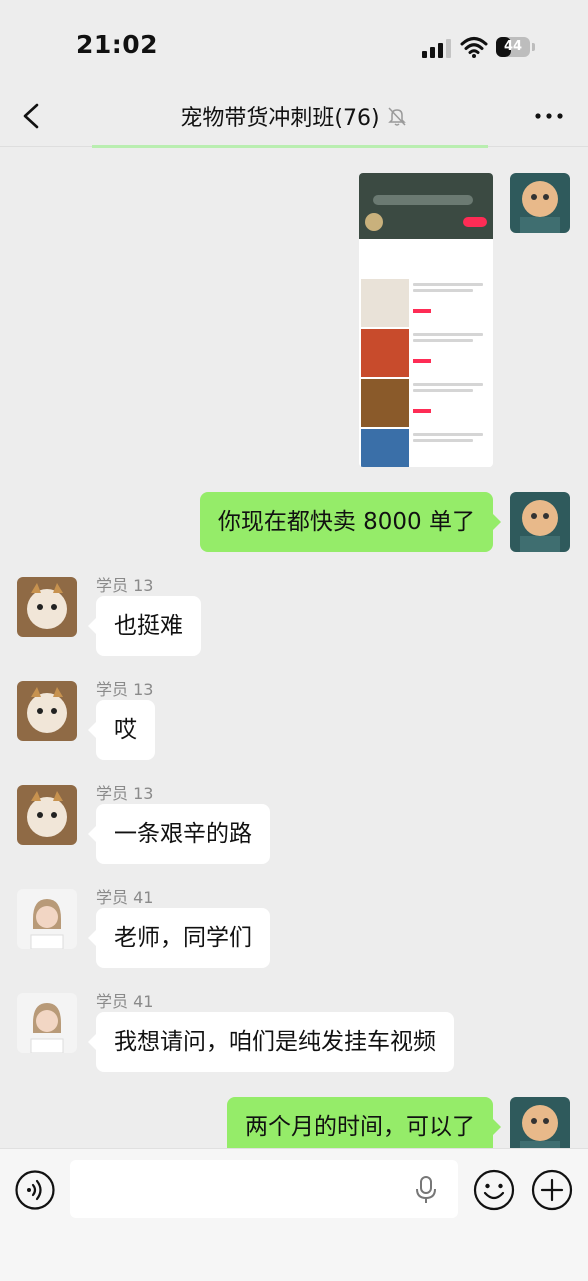 This screenshot has height=1281, width=588. I want to click on chat-title-container: 宠物带货冲刺班(76), so click(294, 116).